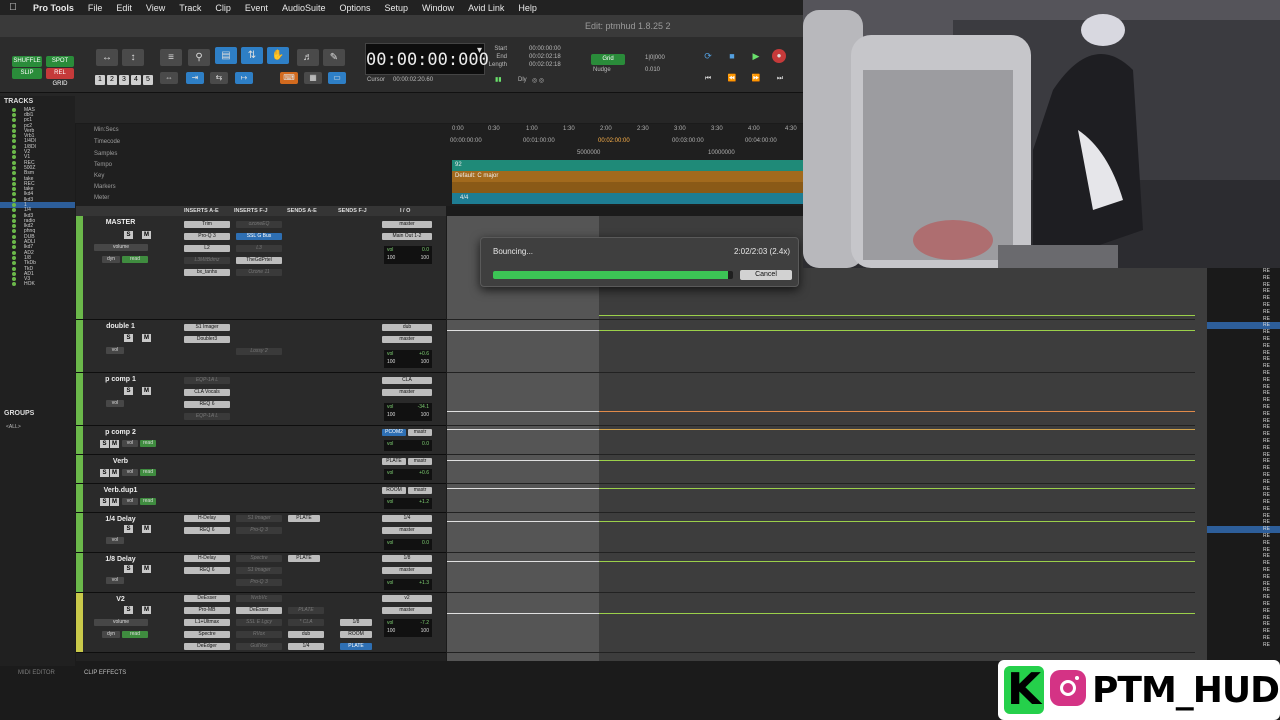  Describe the element at coordinates (289, 78) in the screenshot. I see `keyboard-focus-icon: ⌨` at that location.